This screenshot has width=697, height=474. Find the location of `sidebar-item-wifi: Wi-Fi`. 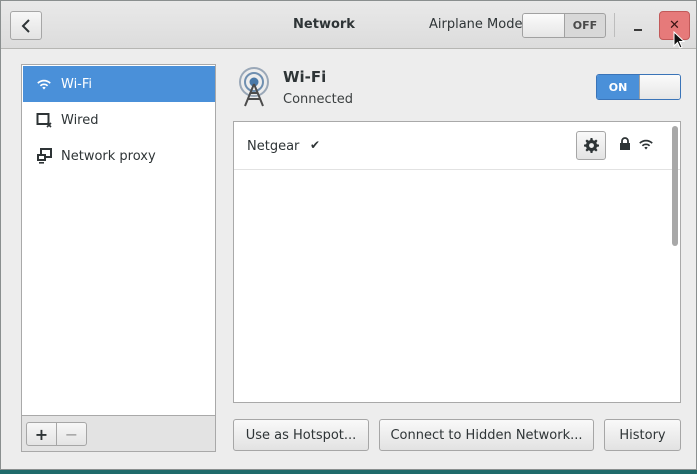

sidebar-item-wifi: Wi-Fi is located at coordinates (119, 84).